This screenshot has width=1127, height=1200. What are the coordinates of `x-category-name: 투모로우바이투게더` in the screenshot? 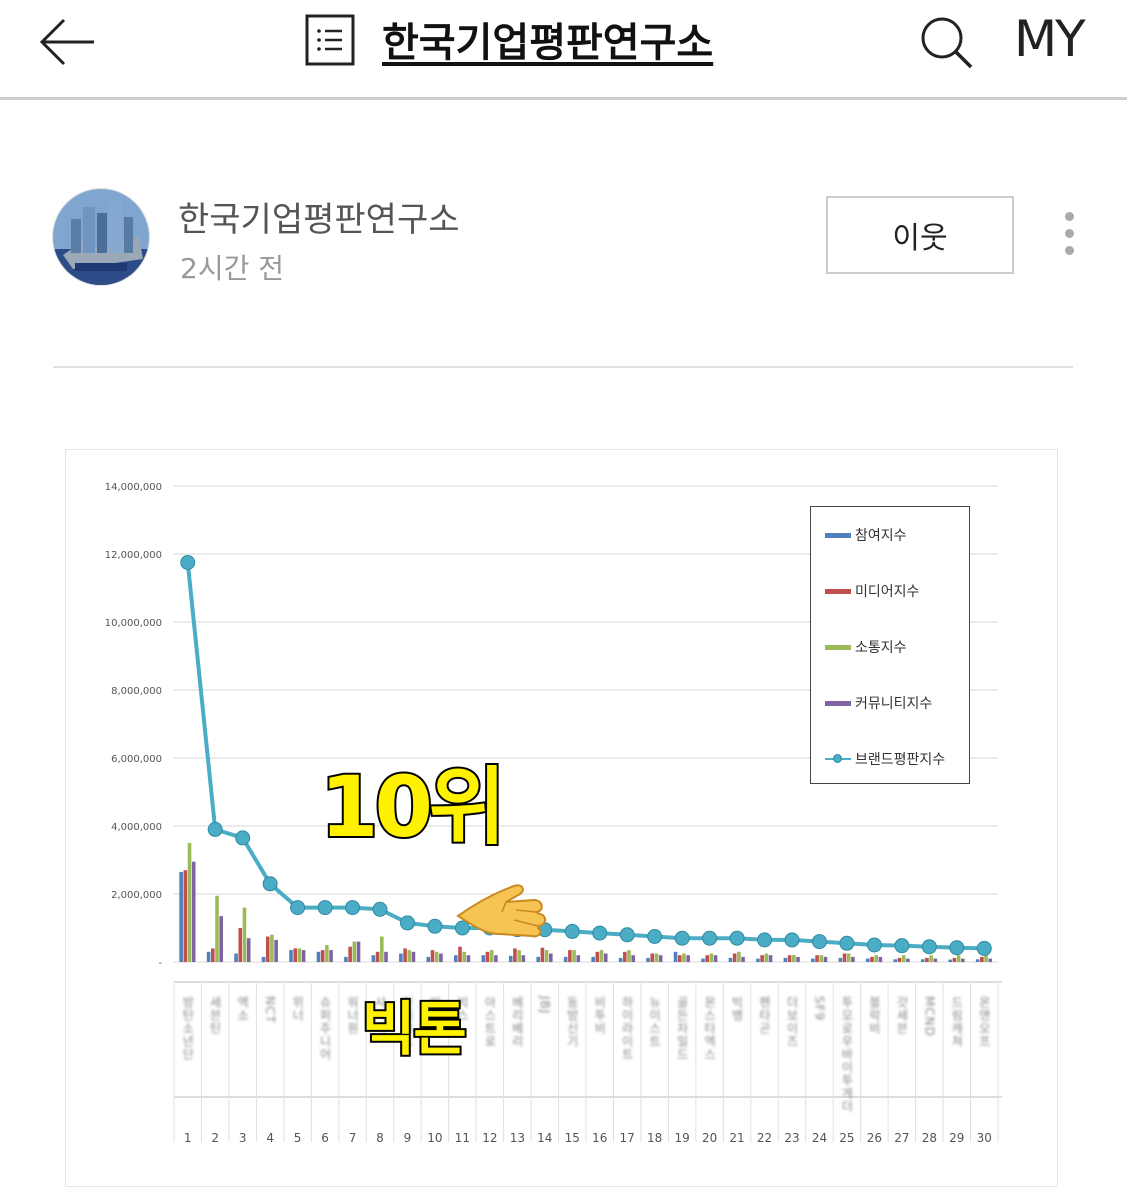 It's located at (847, 1054).